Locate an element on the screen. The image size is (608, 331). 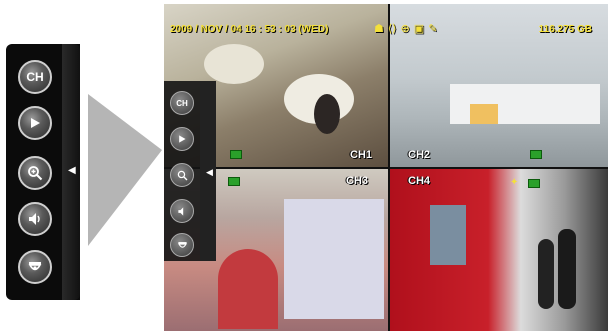
panel-shape is located at coordinates (484, 114).